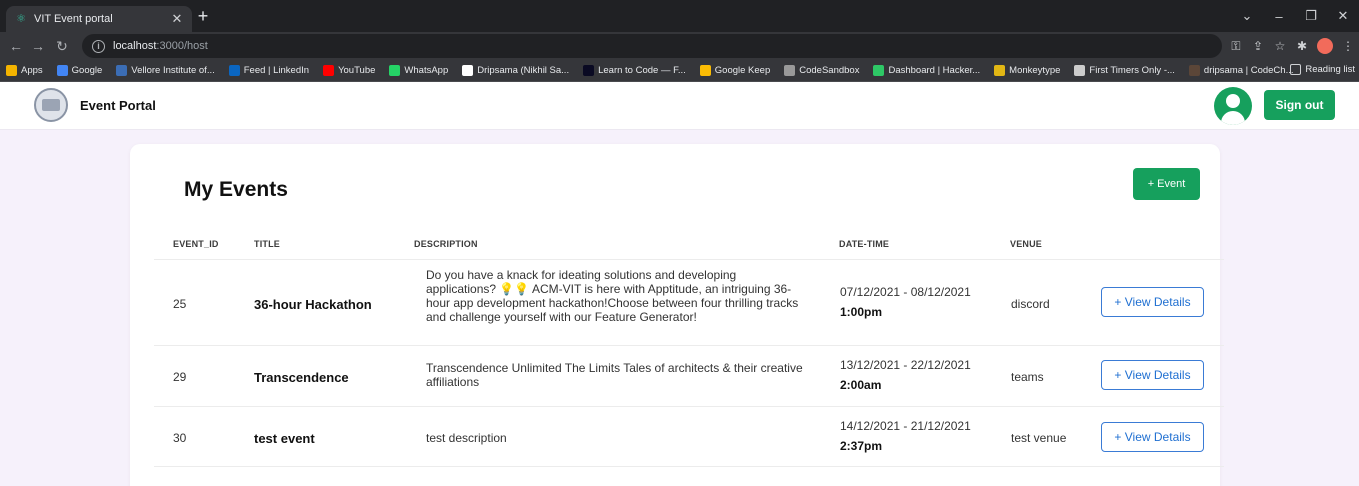 This screenshot has height=486, width=1359. What do you see at coordinates (829, 70) in the screenshot?
I see `bookmark-label: CodeSandbox` at bounding box center [829, 70].